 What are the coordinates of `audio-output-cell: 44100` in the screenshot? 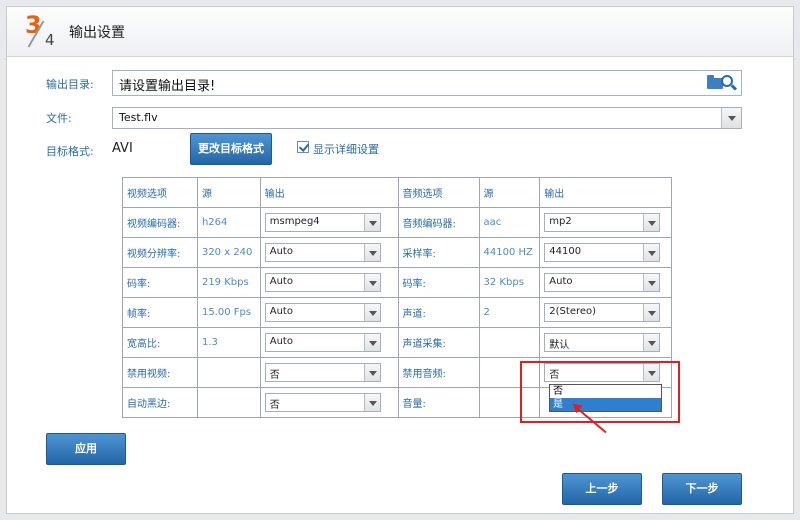 It's located at (605, 252).